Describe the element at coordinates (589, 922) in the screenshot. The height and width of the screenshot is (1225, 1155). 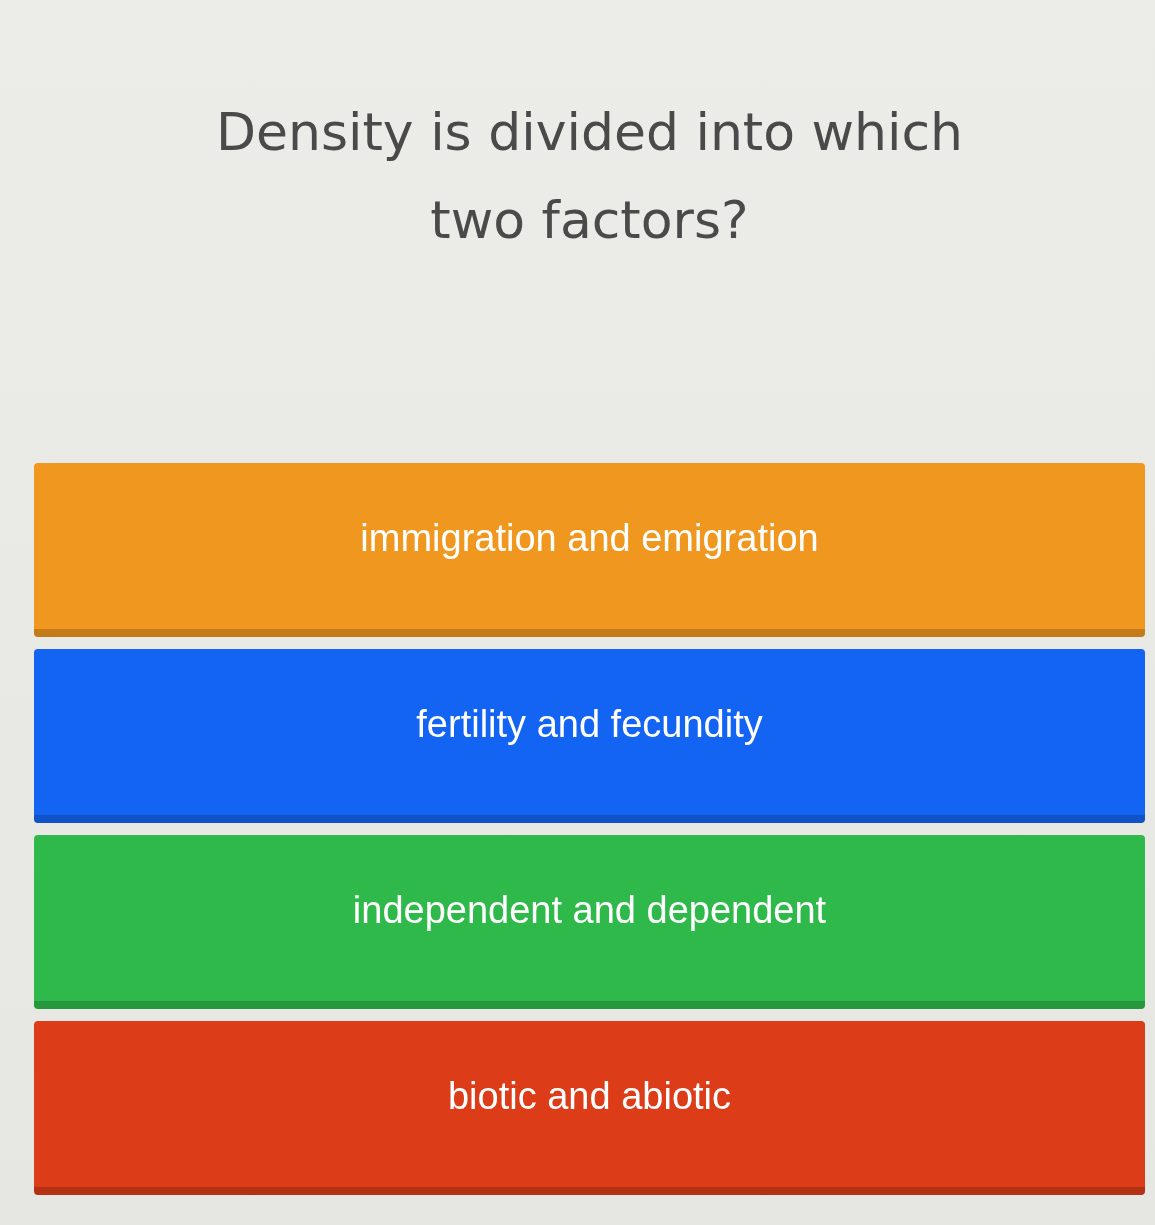
I see `answer-button: independent and dependent` at that location.